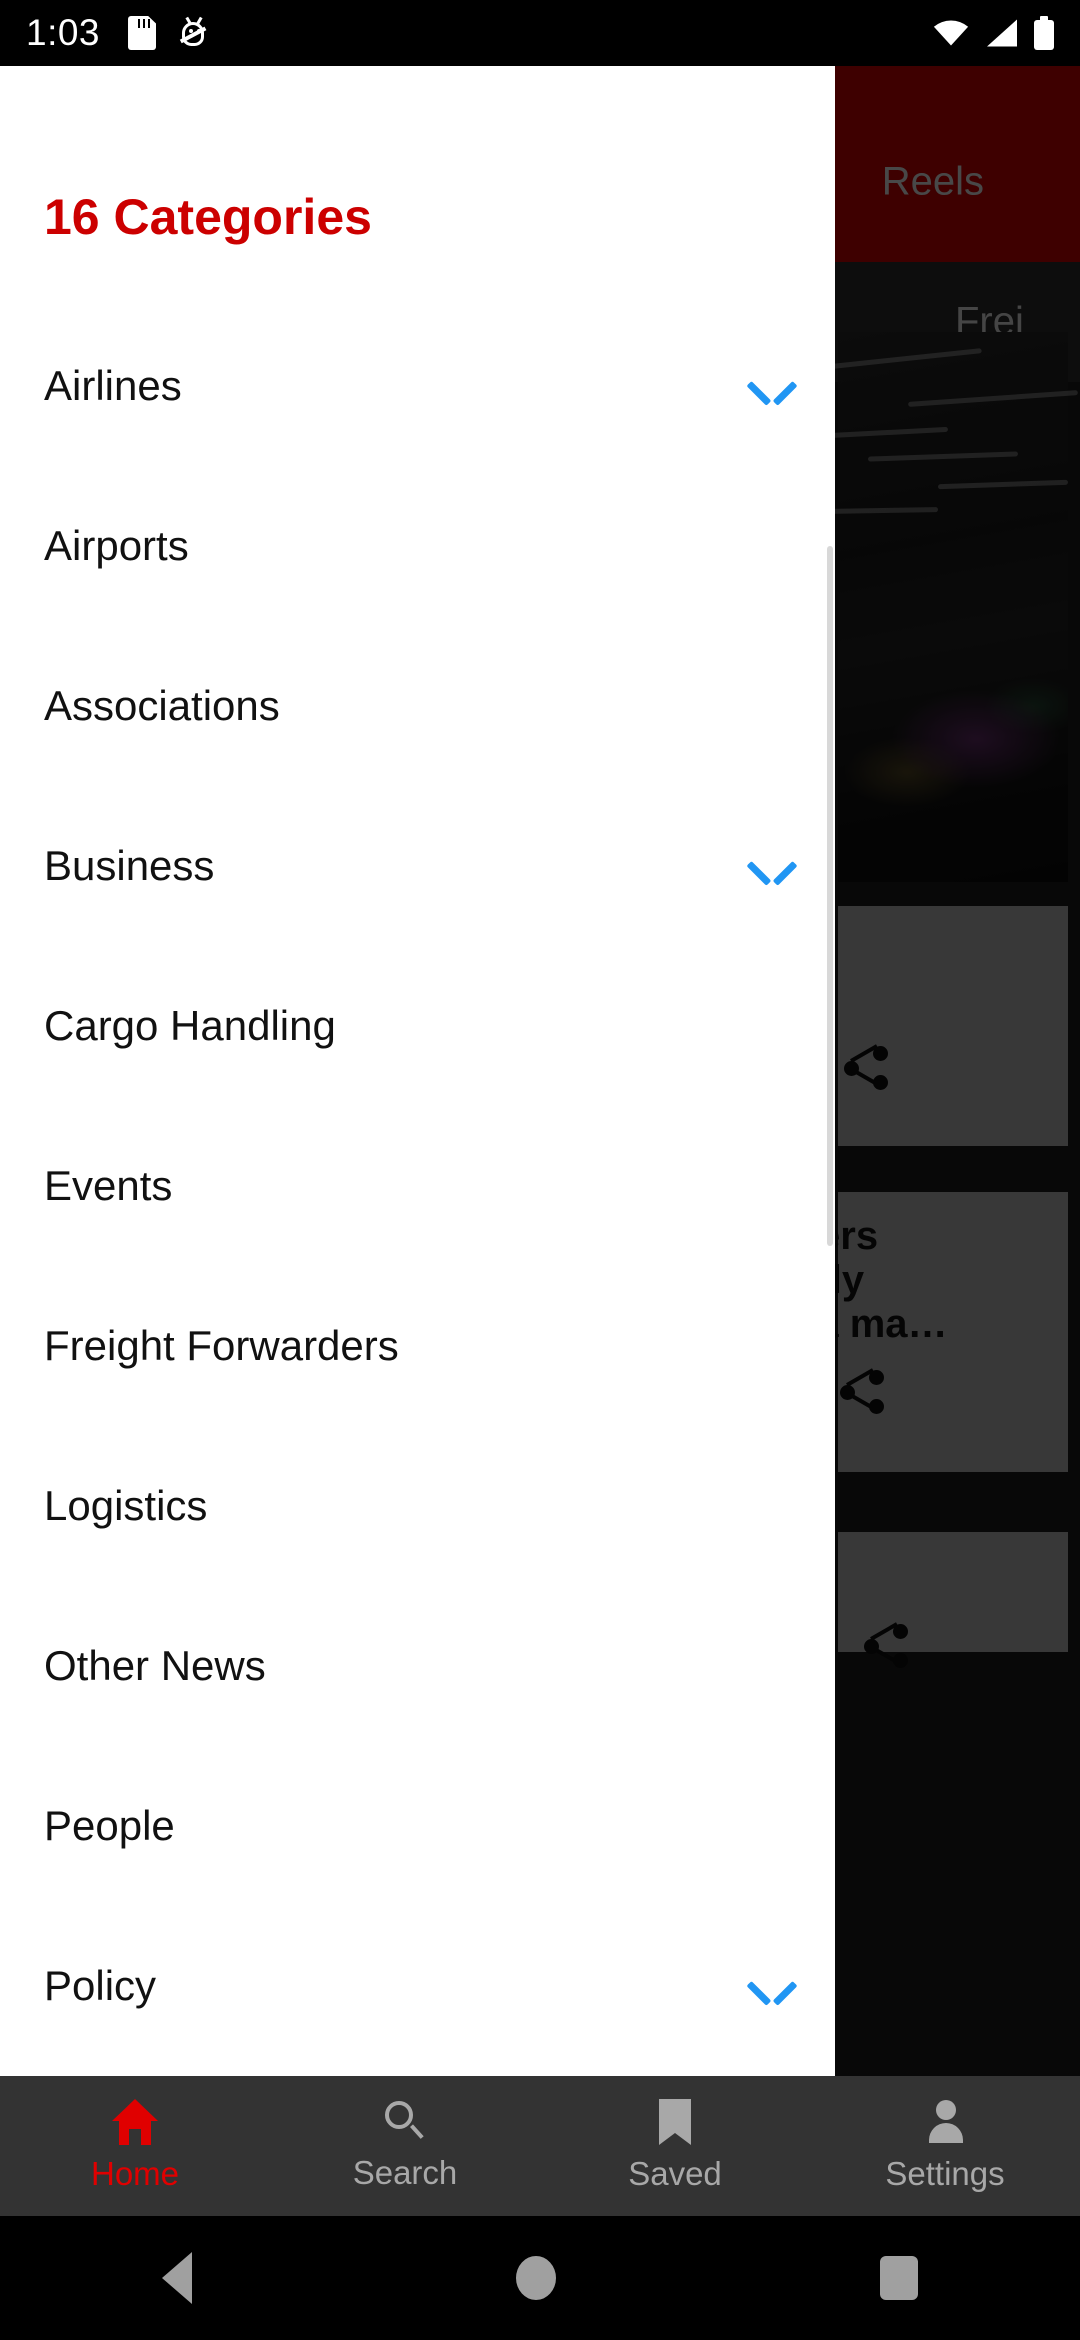 The height and width of the screenshot is (2340, 1080). What do you see at coordinates (142, 33) in the screenshot?
I see `sd-card-icon` at bounding box center [142, 33].